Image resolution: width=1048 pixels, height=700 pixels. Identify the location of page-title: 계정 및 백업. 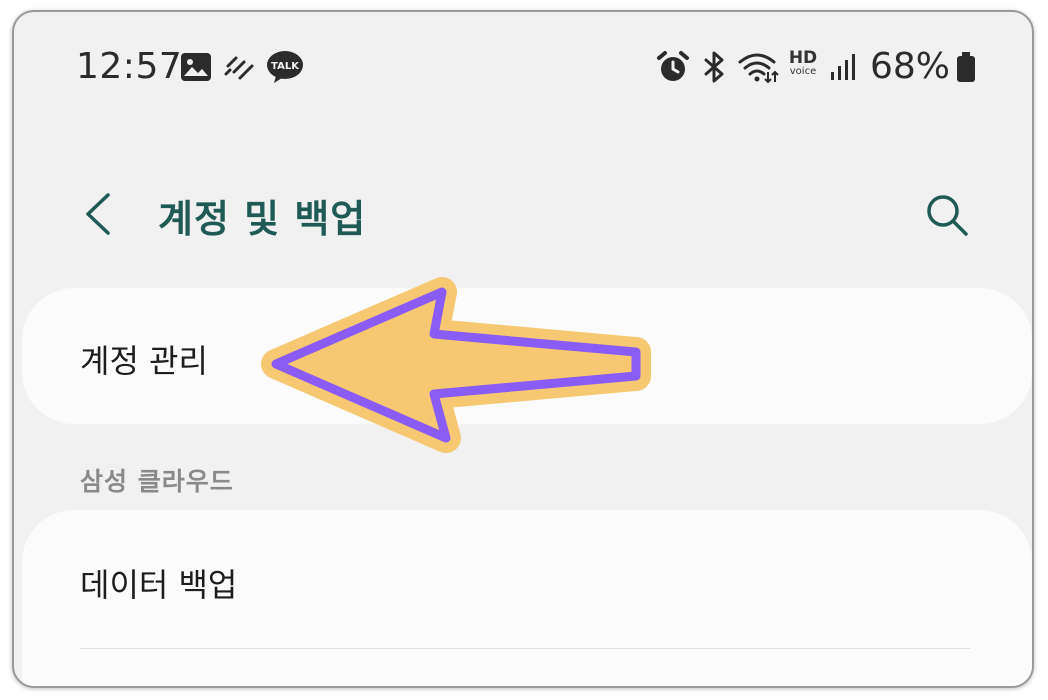
(262, 219).